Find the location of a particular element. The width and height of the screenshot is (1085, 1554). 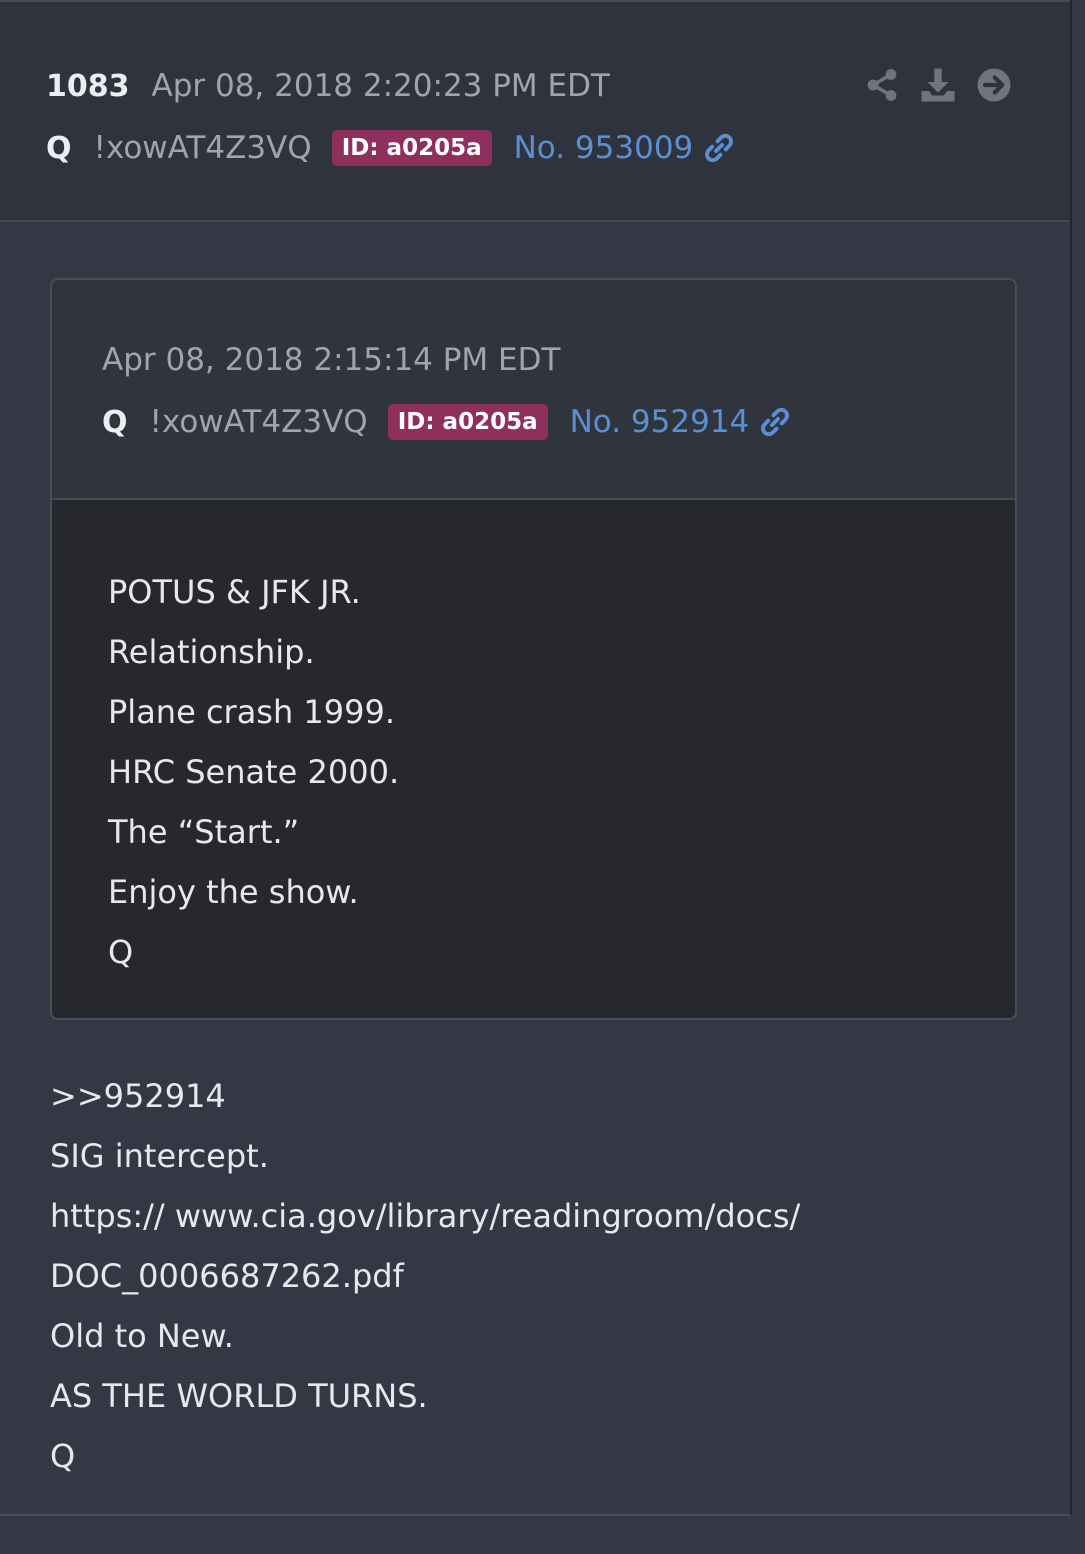

quoted-post-link: No. 952914 is located at coordinates (682, 422).